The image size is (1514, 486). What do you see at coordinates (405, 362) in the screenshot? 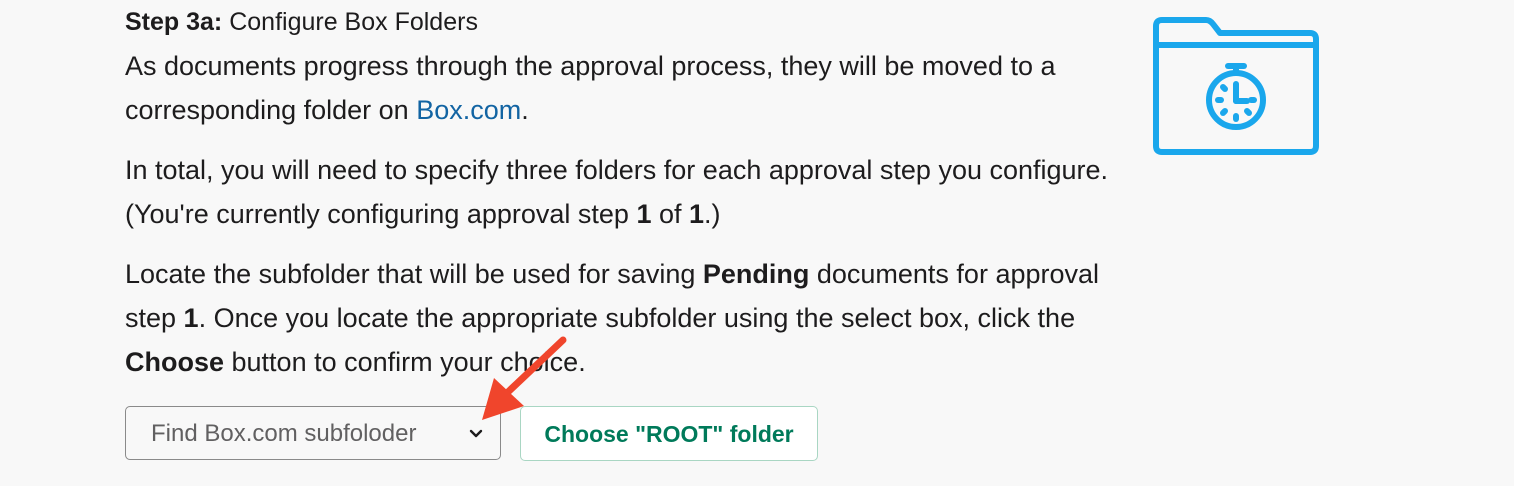
I see `instructions-text-end: button to confirm your choice.` at bounding box center [405, 362].